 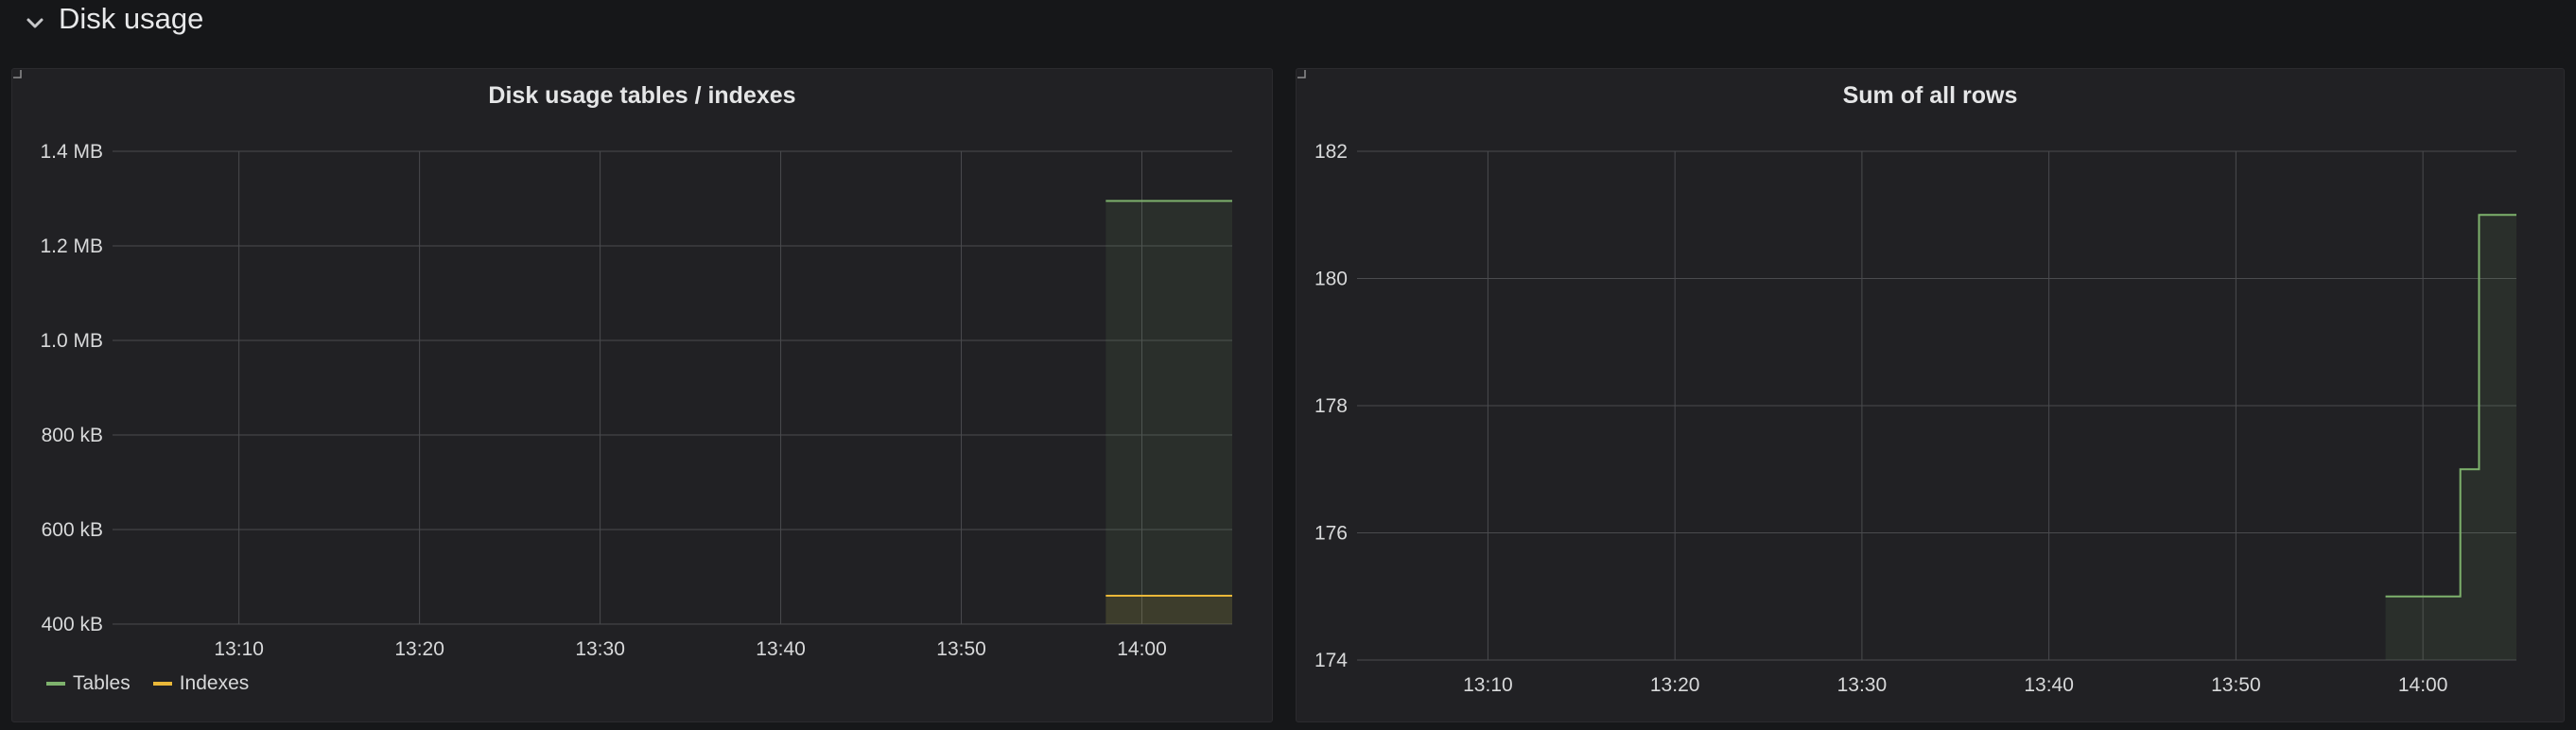 What do you see at coordinates (55, 684) in the screenshot?
I see `legend-swatch-tables` at bounding box center [55, 684].